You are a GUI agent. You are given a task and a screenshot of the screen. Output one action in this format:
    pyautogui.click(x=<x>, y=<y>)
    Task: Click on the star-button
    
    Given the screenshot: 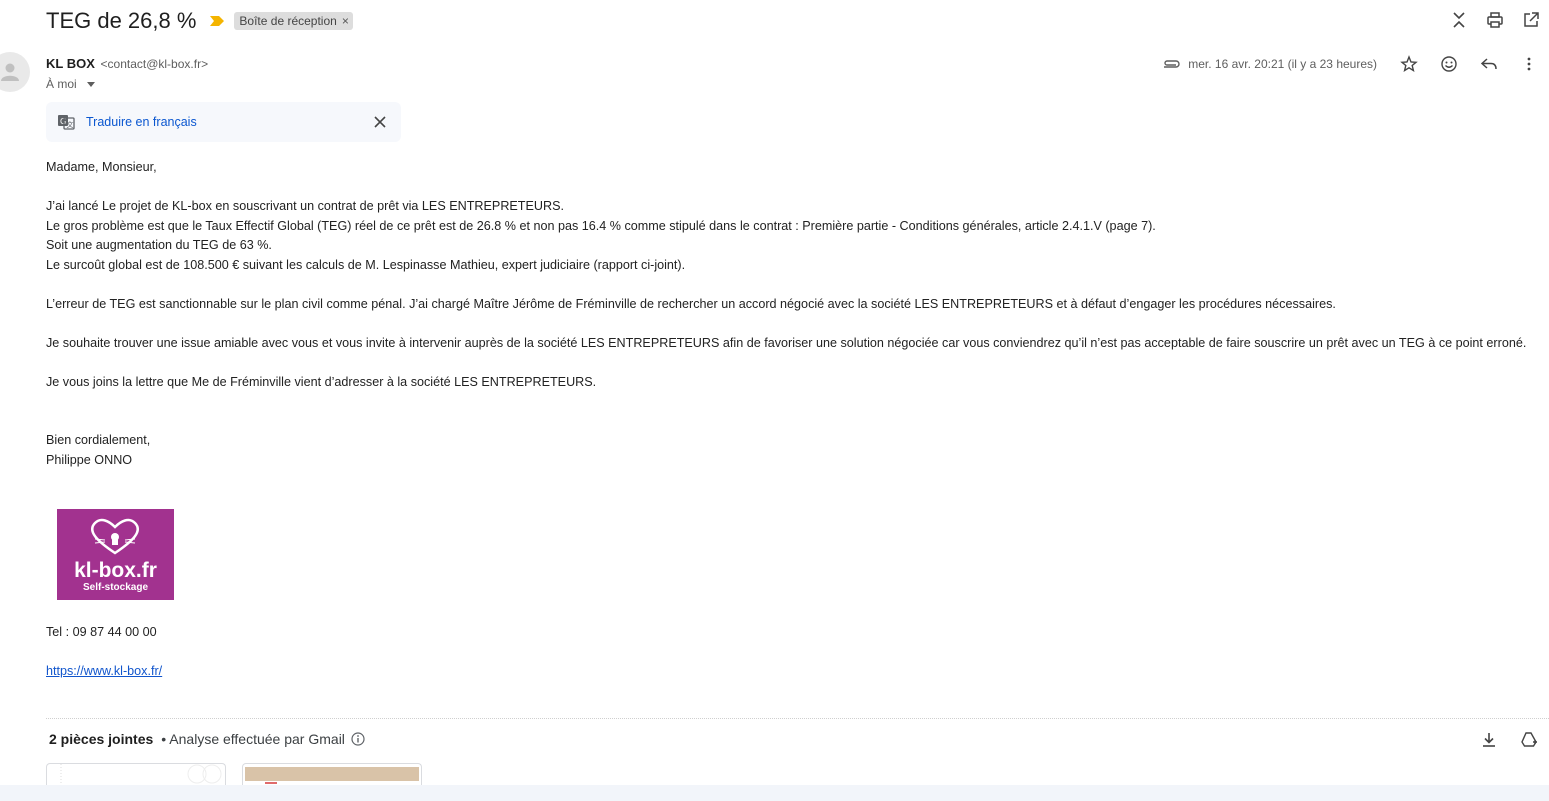 What is the action you would take?
    pyautogui.click(x=1409, y=64)
    